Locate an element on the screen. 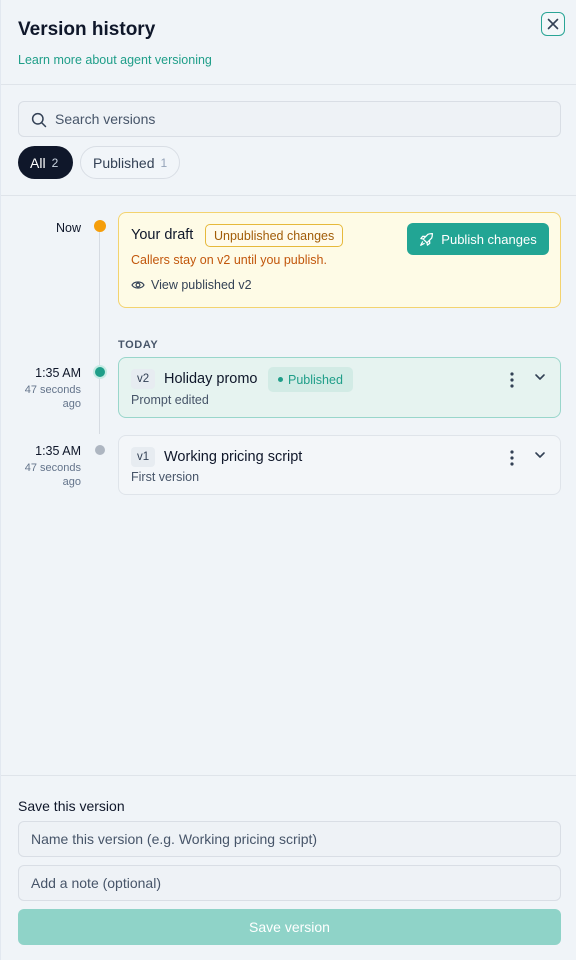 Image resolution: width=576 pixels, height=960 pixels. version-tag: v1 is located at coordinates (143, 457).